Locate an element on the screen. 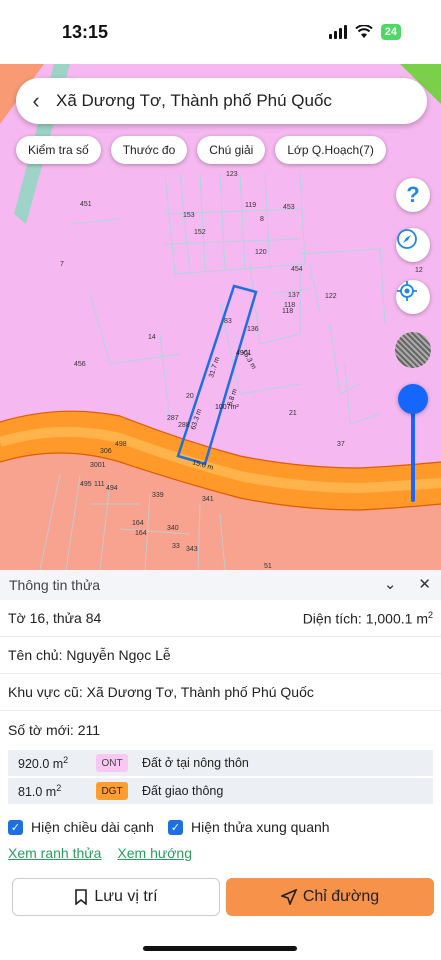 The image size is (441, 960). wifi-icon is located at coordinates (364, 31).